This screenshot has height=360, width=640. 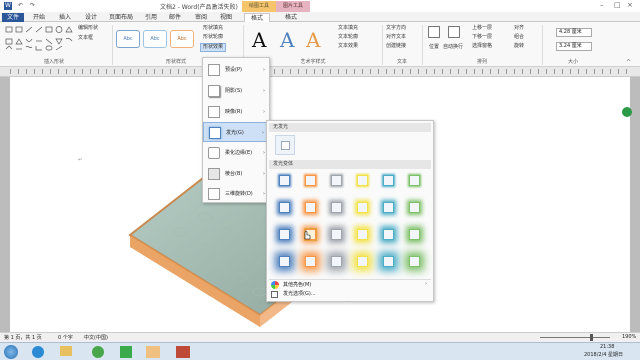 I want to click on layout-options-icon, so click(x=627, y=112).